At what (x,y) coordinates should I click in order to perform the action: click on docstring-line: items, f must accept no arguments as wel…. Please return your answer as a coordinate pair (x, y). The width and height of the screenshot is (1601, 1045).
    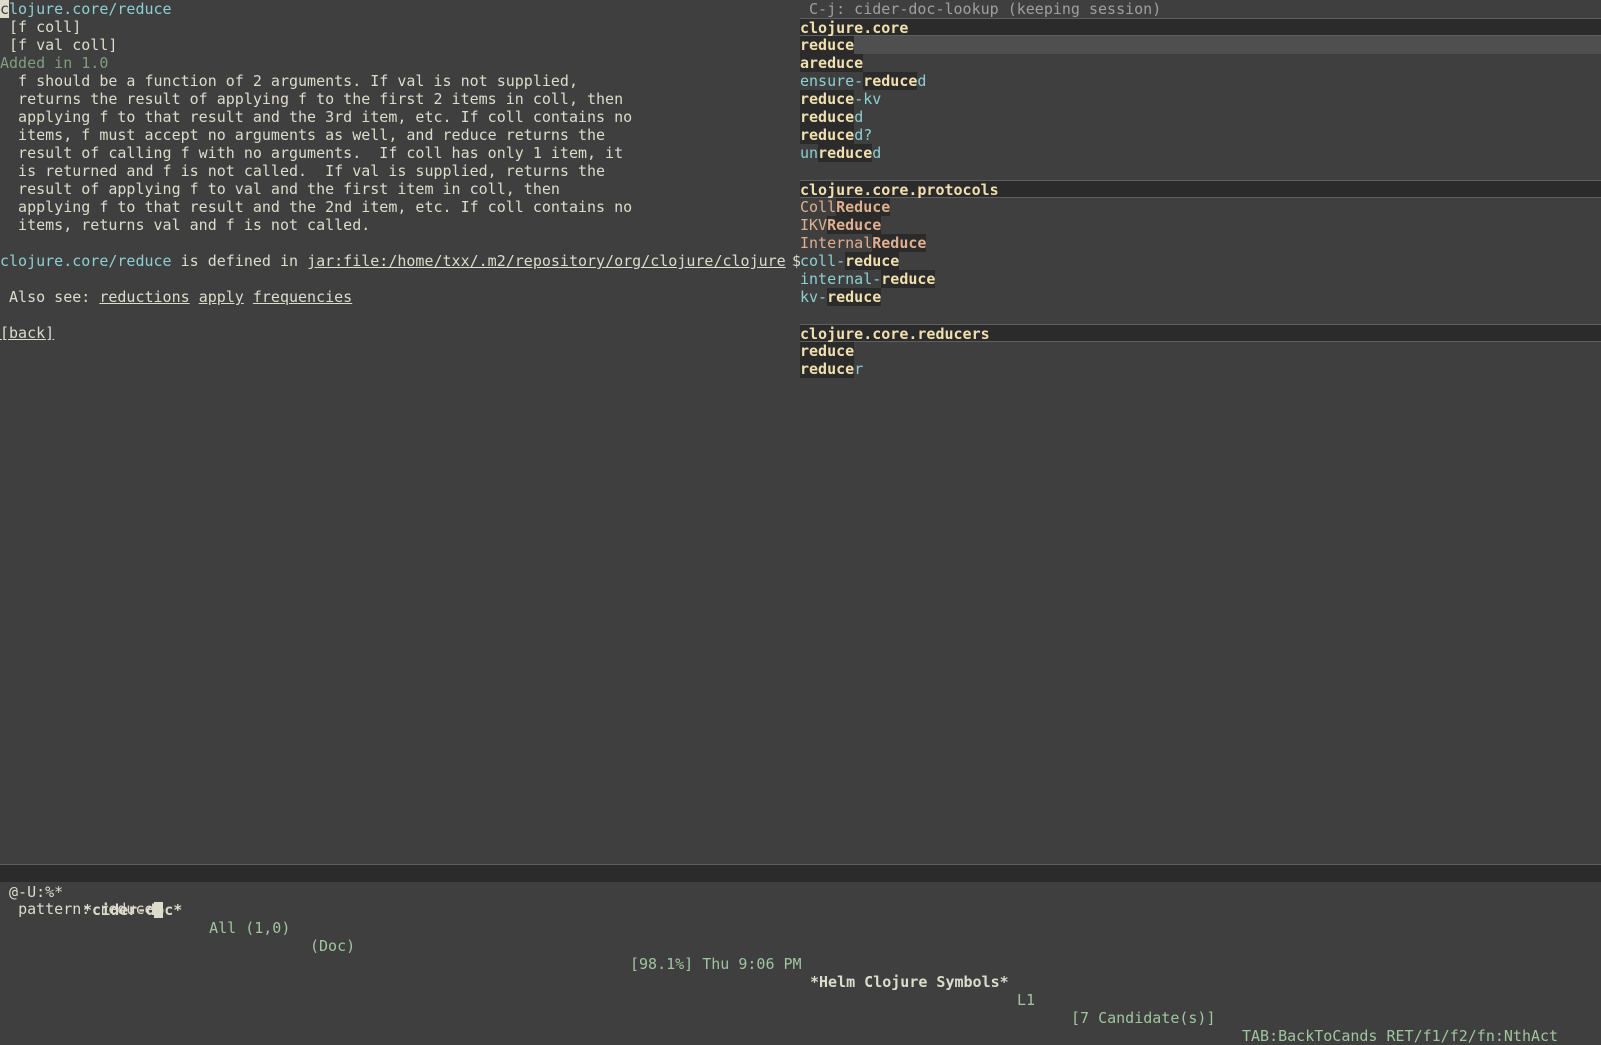
    Looking at the image, I should click on (303, 135).